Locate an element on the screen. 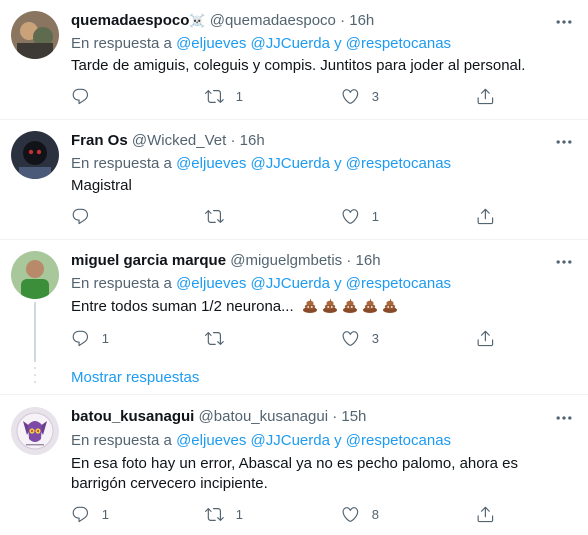 This screenshot has height=535, width=588. tweet-header: Fran Os @Wicked_Vet · 16h is located at coordinates (168, 140).